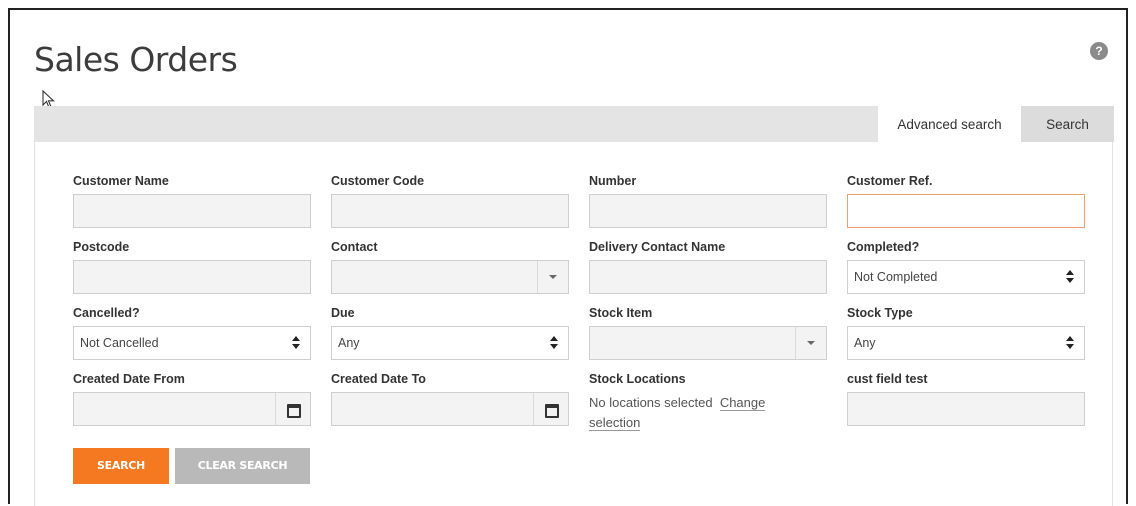 This screenshot has height=506, width=1136. What do you see at coordinates (651, 402) in the screenshot?
I see `stock-locations-value: No locations selected` at bounding box center [651, 402].